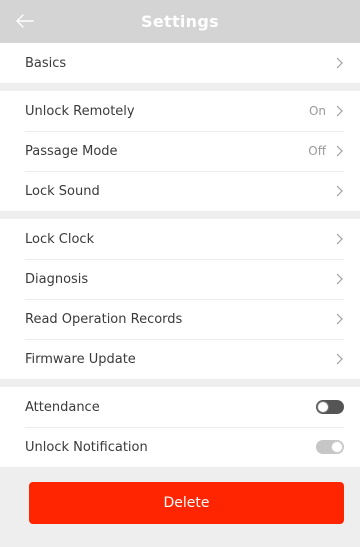 Image resolution: width=360 pixels, height=547 pixels. I want to click on passage-mode-label: Passage Mode, so click(71, 151).